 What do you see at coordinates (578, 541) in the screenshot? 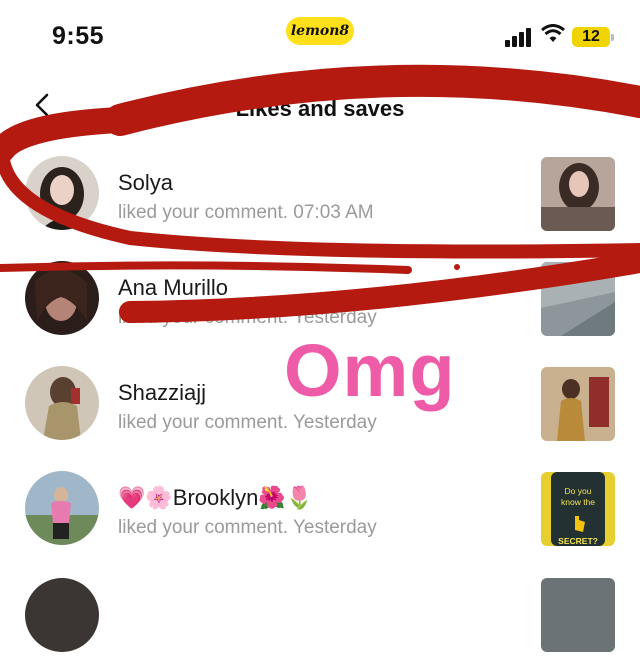
I see `thumb-text-line-3: SECRET?` at bounding box center [578, 541].